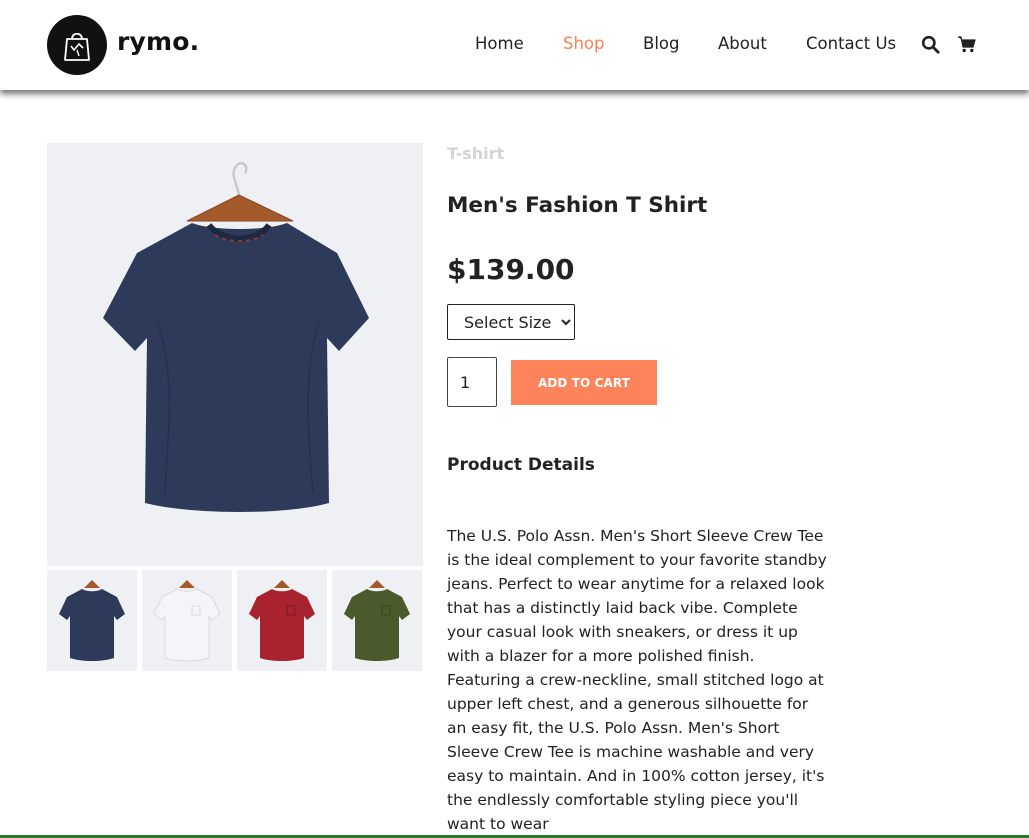 This screenshot has width=1029, height=838. I want to click on nav-home: Home, so click(499, 45).